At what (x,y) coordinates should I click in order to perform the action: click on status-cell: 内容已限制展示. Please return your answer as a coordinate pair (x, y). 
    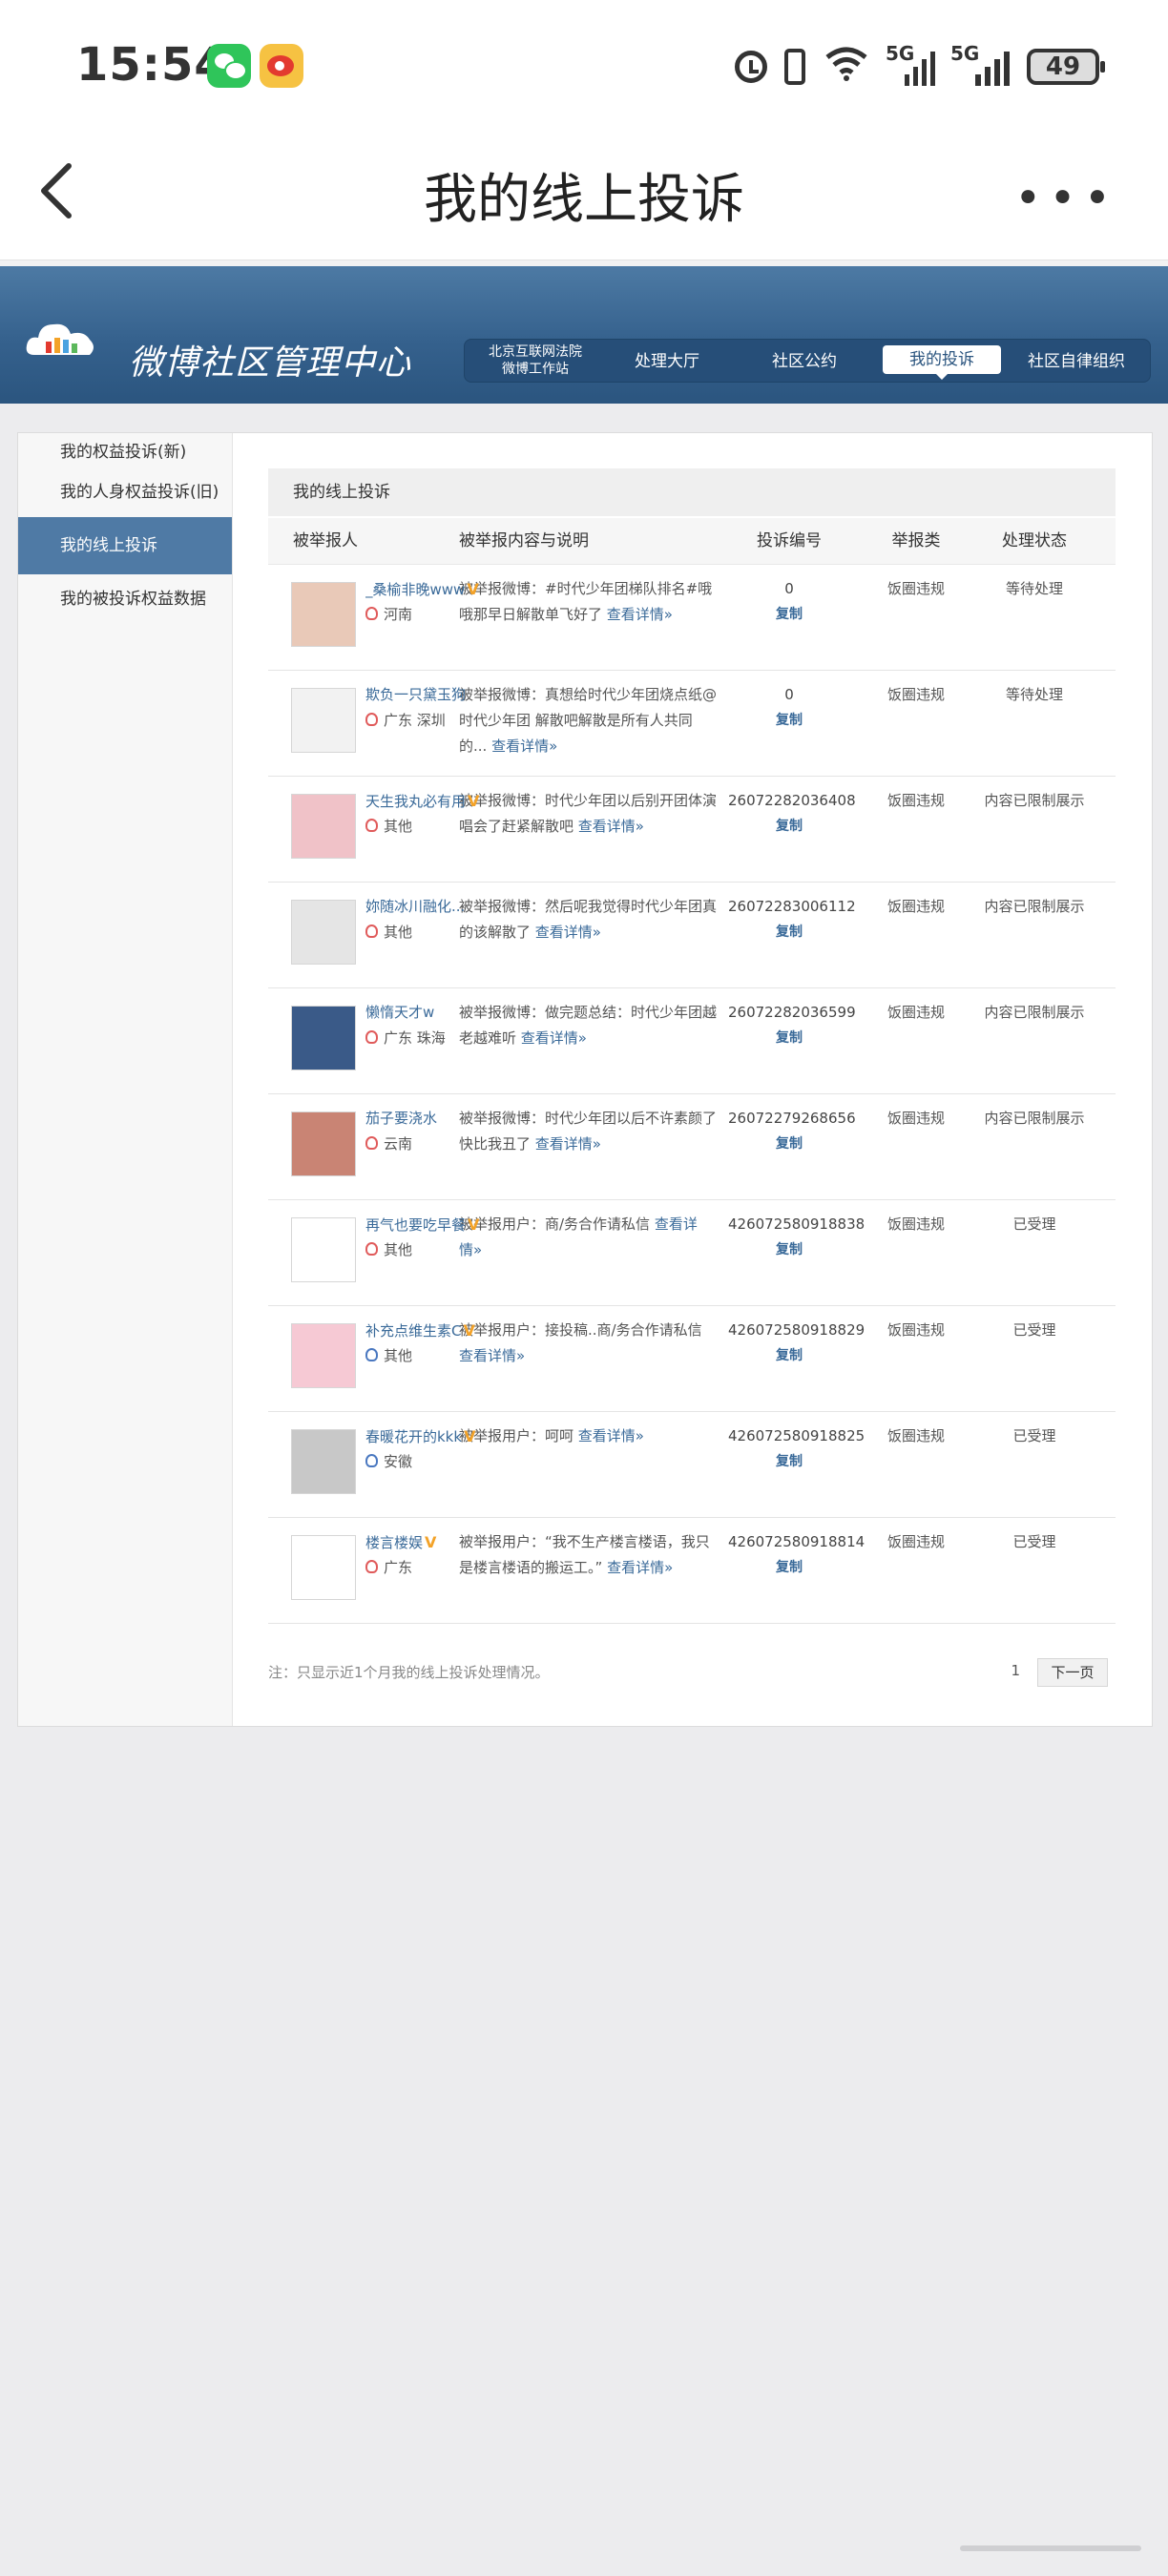
    Looking at the image, I should click on (1034, 800).